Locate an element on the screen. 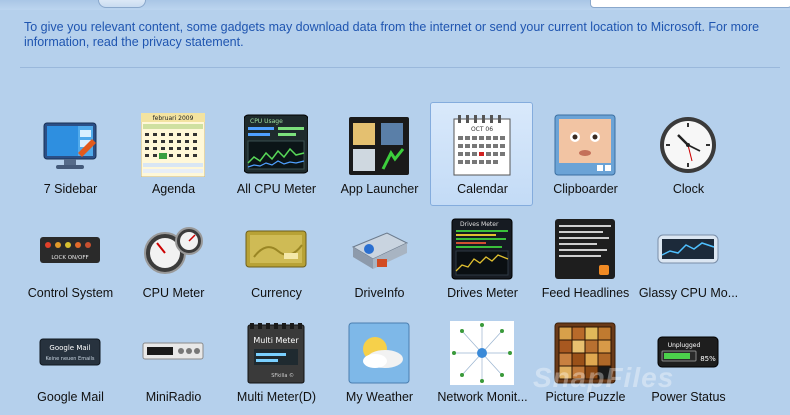  svg-text: Multi Meter is located at coordinates (276, 340).